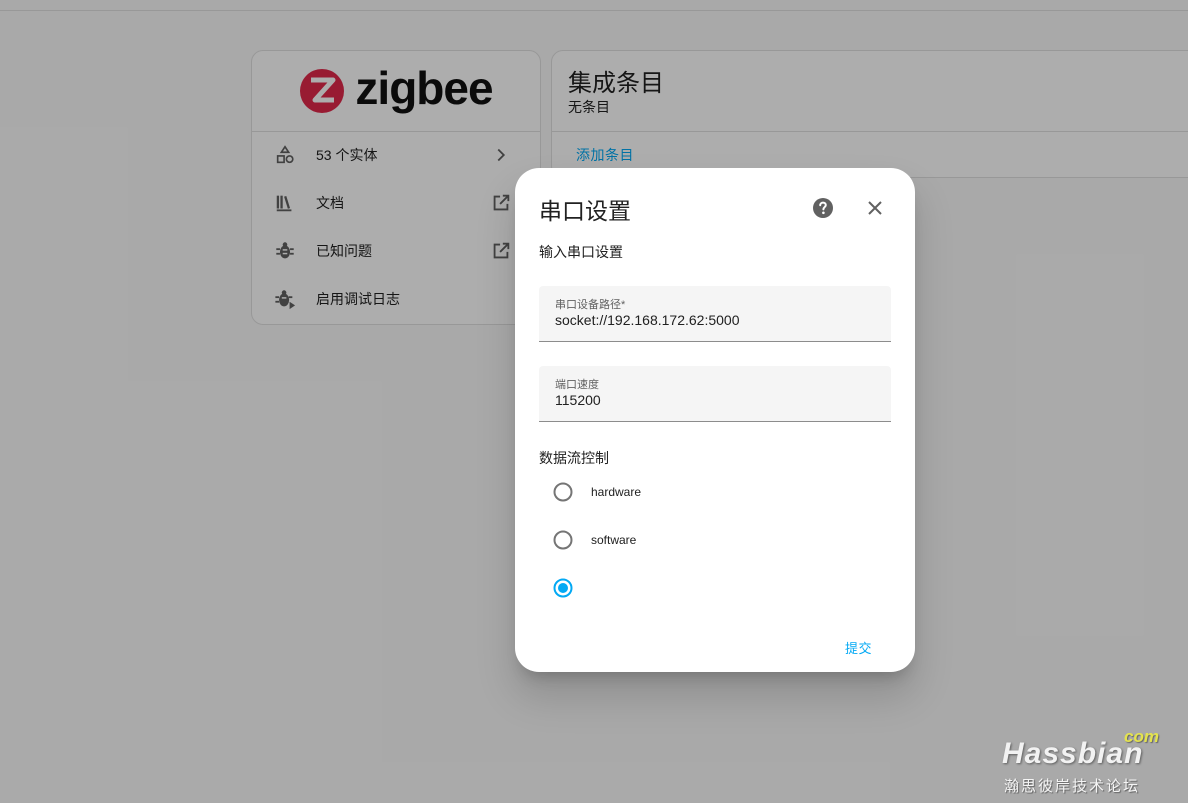  I want to click on baudrate-field: 端口速度, so click(715, 394).